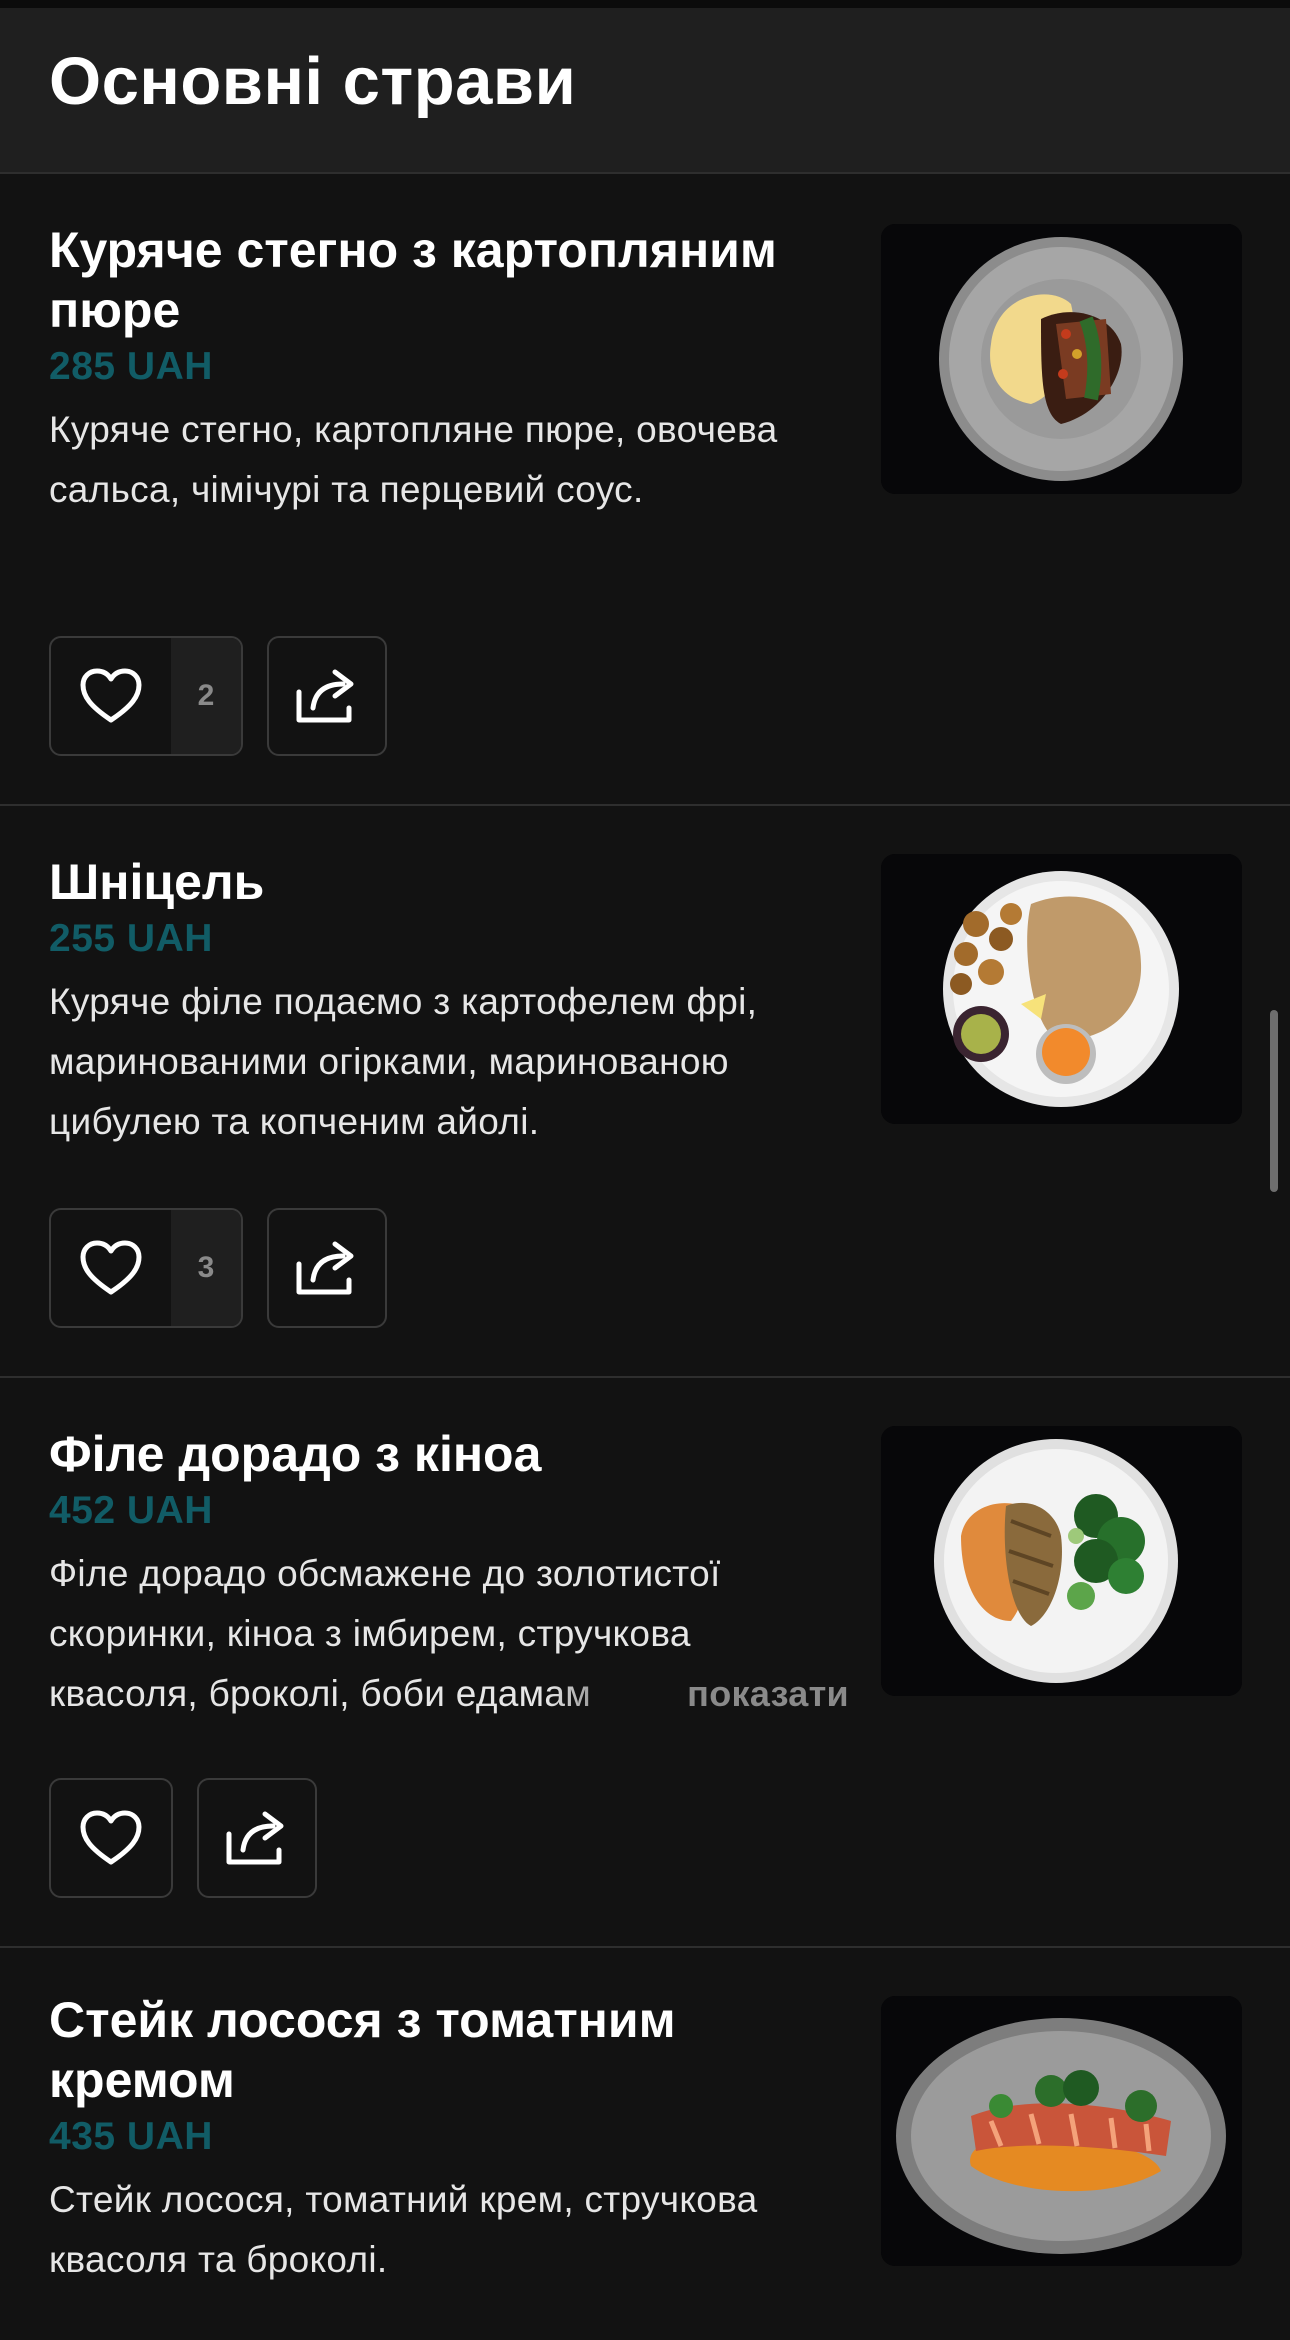 The width and height of the screenshot is (1290, 2340). Describe the element at coordinates (313, 81) in the screenshot. I see `section-title: Основні страви` at that location.